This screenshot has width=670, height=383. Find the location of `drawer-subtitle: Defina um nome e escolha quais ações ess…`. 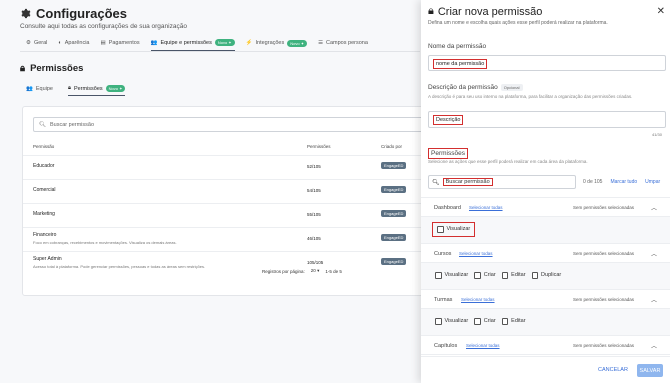

drawer-subtitle: Defina um nome e escolha quais ações ess… is located at coordinates (518, 23).